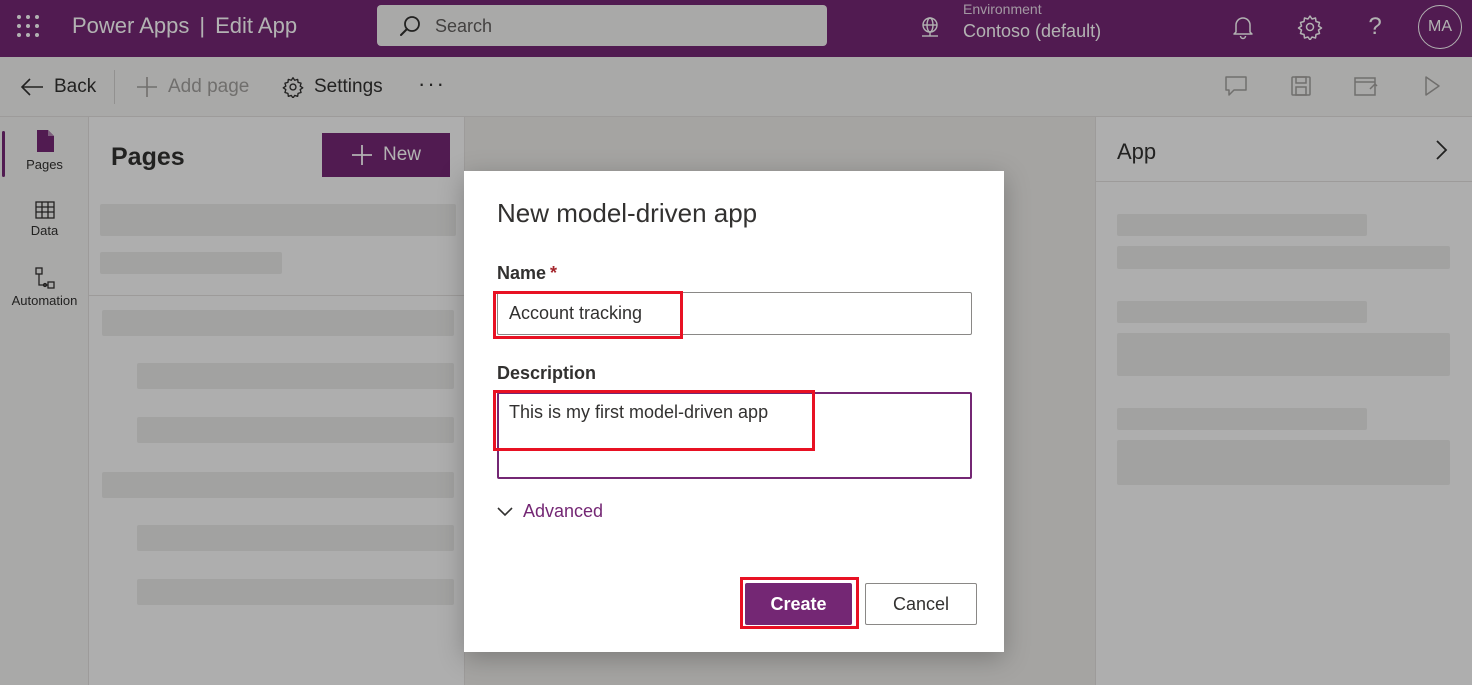 The height and width of the screenshot is (685, 1472). Describe the element at coordinates (734, 313) in the screenshot. I see `name-field` at that location.